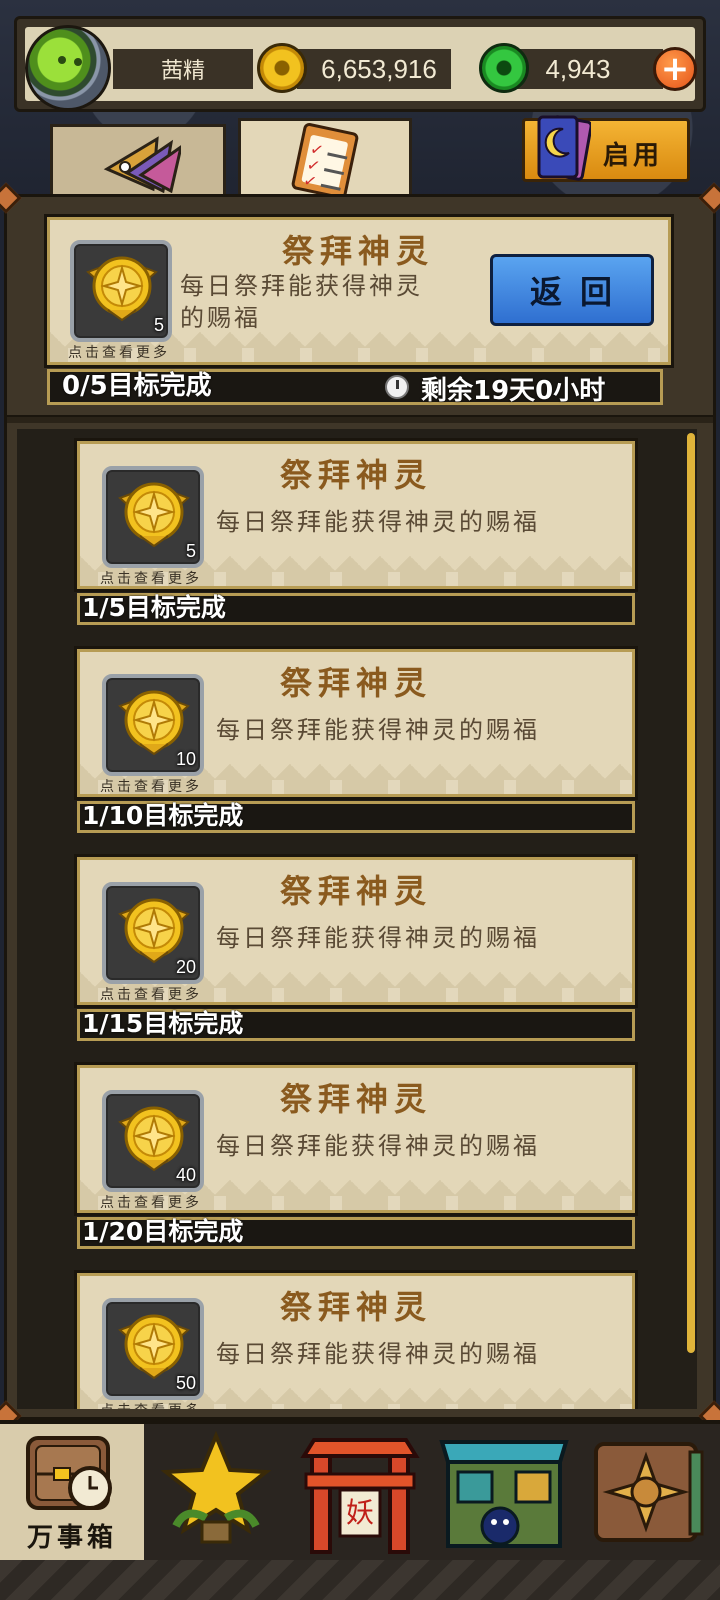 This screenshot has height=1600, width=720. I want to click on badge-count: 50, so click(185, 1383).